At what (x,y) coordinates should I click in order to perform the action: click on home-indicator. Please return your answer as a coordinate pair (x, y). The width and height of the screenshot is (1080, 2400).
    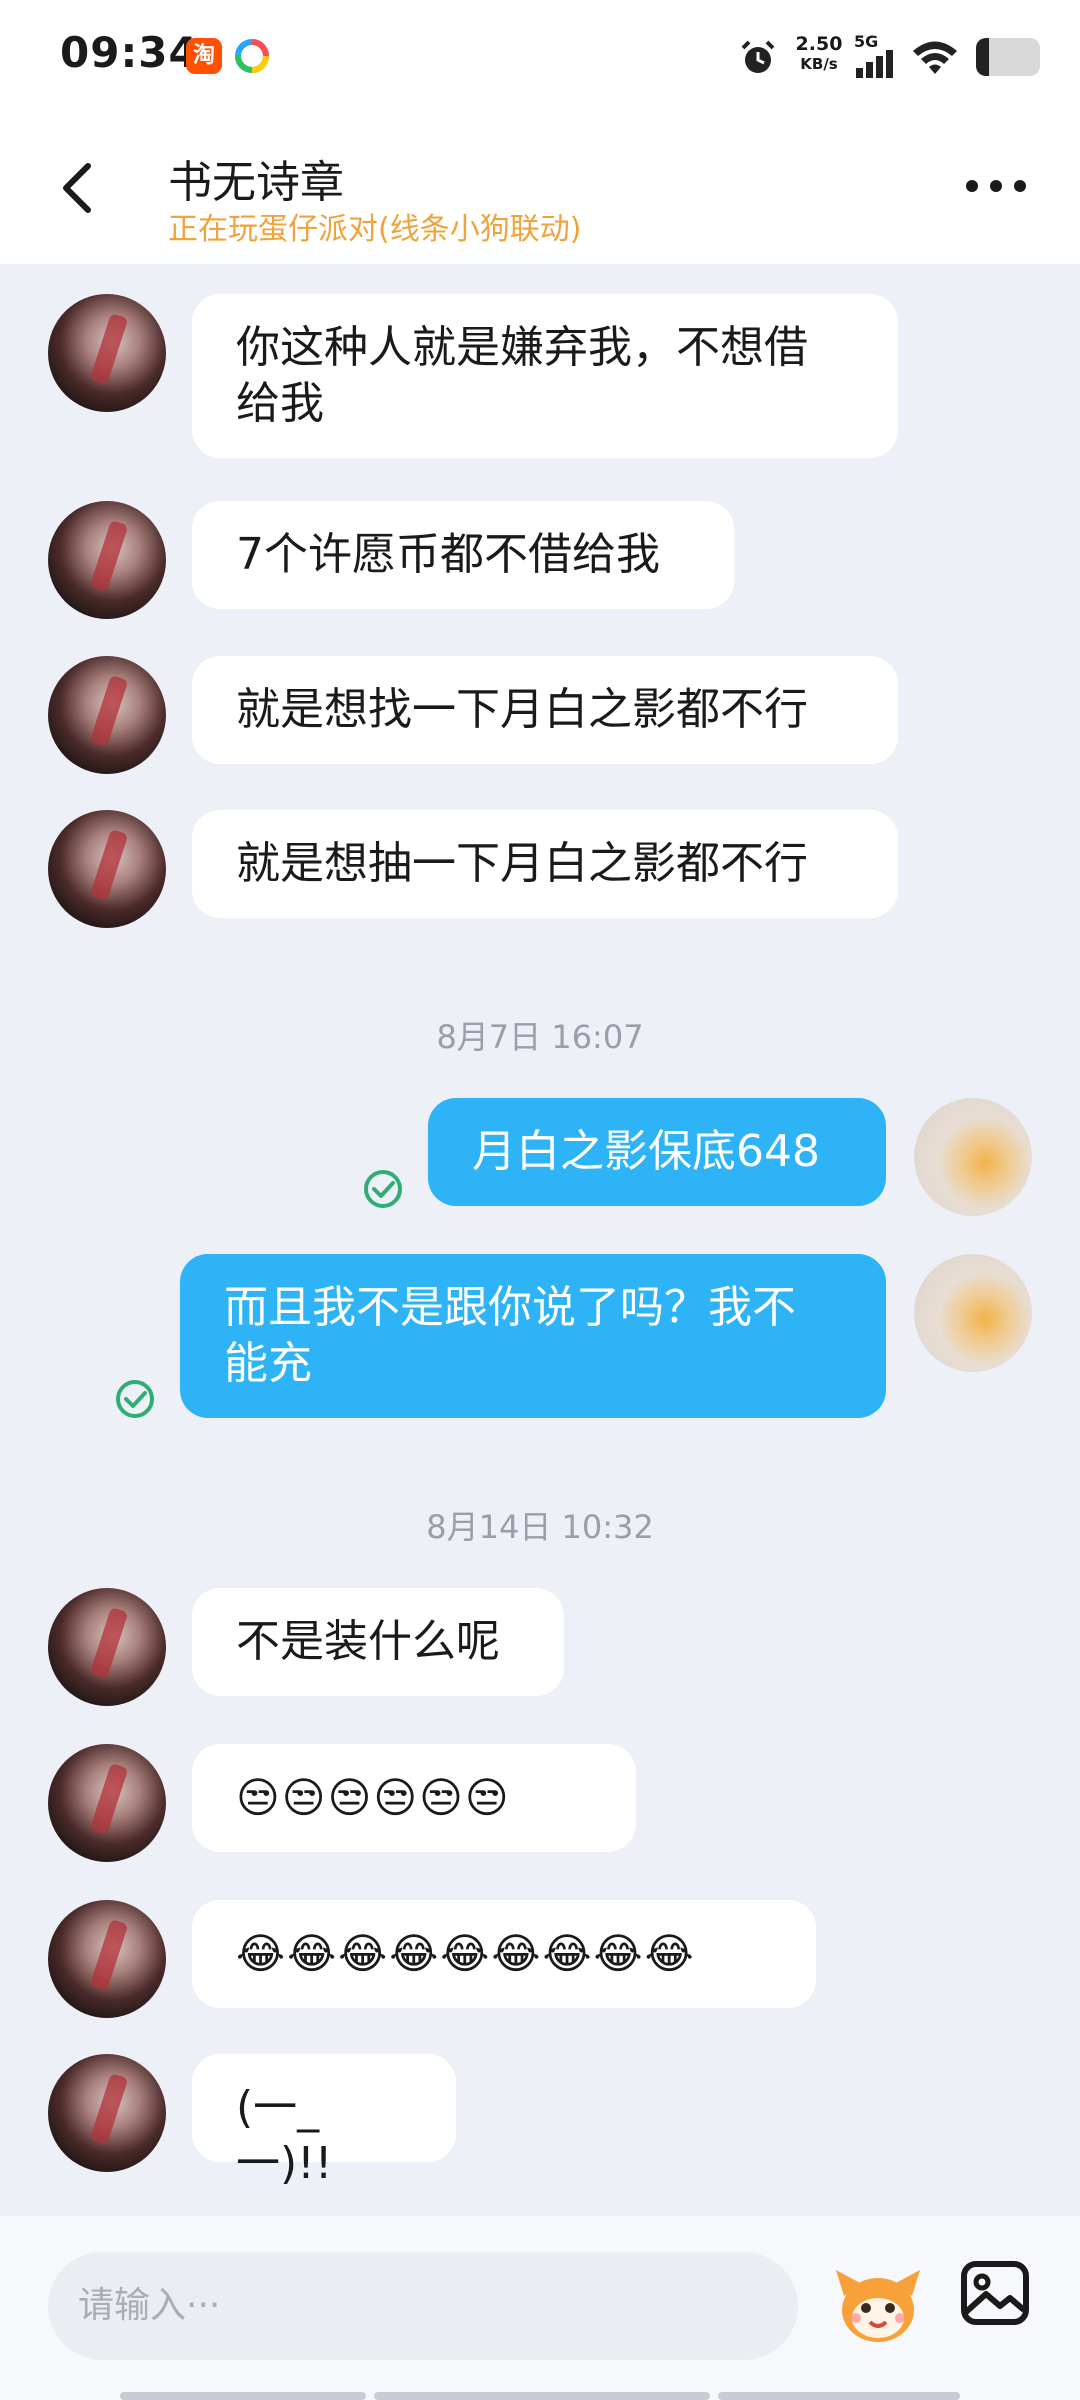
    Looking at the image, I should click on (540, 2396).